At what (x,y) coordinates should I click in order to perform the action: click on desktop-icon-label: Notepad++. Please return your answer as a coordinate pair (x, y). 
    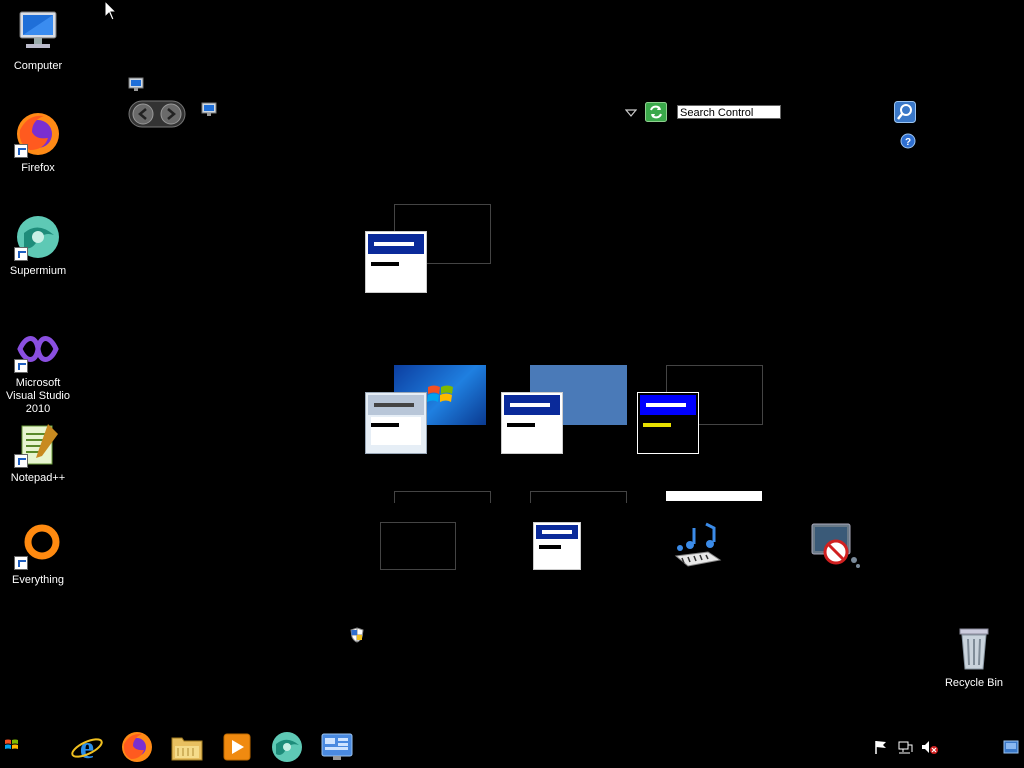
    Looking at the image, I should click on (38, 478).